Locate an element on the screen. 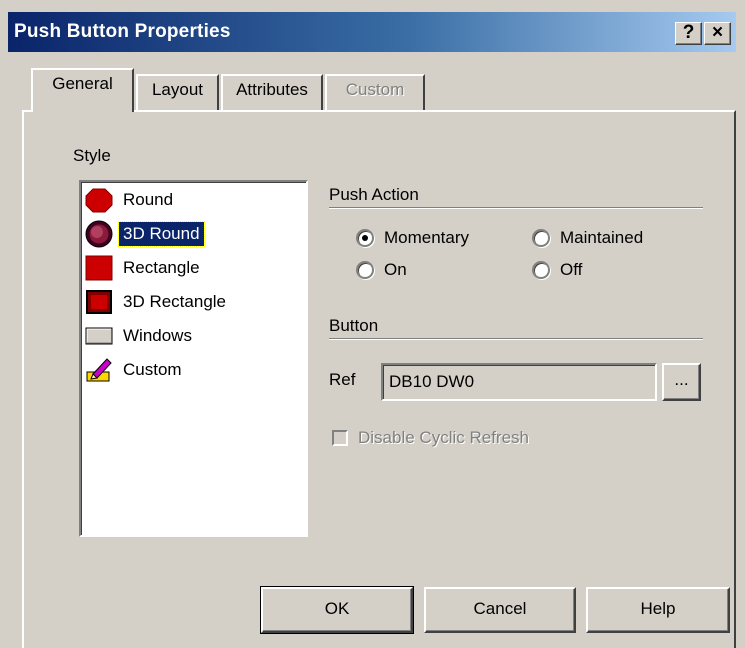 This screenshot has height=648, width=745. tab-layout-label: Layout is located at coordinates (177, 89).